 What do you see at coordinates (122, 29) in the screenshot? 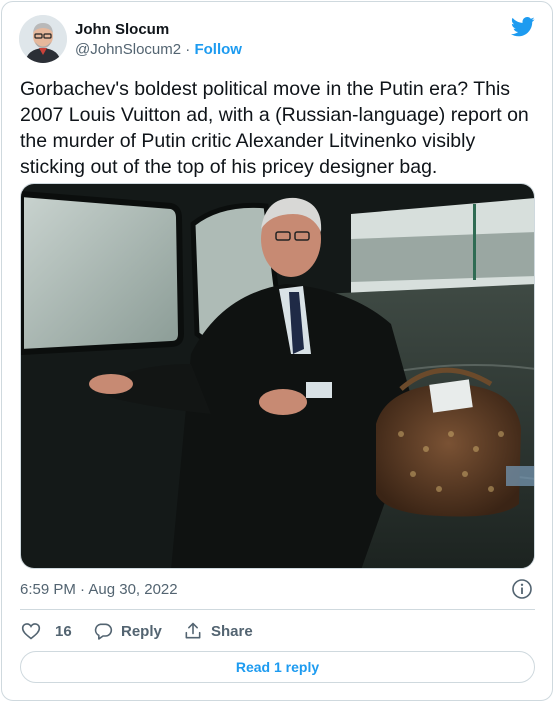
I see `author-name: John Slocum` at bounding box center [122, 29].